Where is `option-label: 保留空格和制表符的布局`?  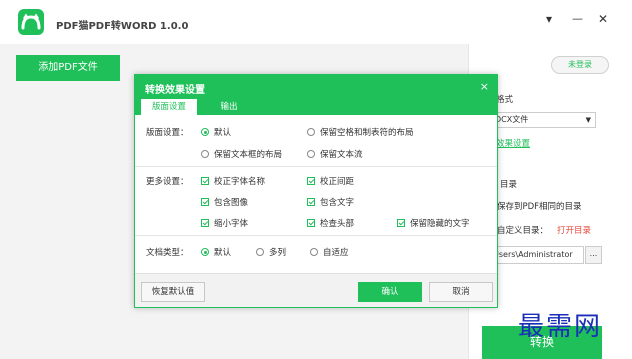
option-label: 保留空格和制表符的布局 is located at coordinates (367, 133).